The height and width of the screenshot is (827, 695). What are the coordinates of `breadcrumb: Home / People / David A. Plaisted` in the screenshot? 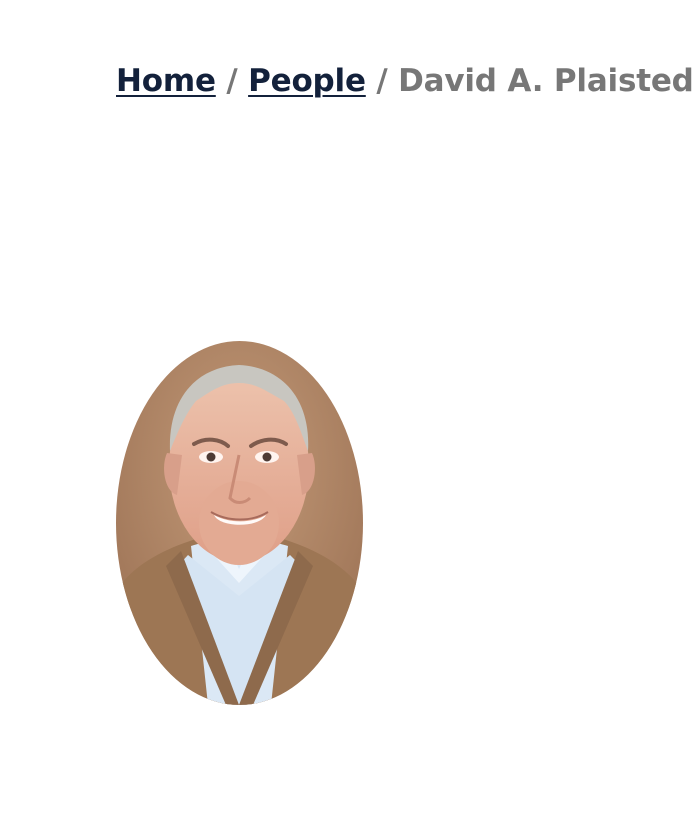 It's located at (405, 81).